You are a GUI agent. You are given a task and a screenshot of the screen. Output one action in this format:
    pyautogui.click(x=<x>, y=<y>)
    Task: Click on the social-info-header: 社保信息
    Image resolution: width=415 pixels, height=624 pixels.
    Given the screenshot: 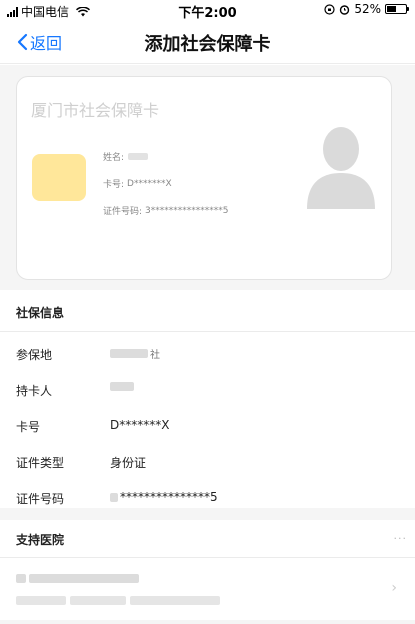 What is the action you would take?
    pyautogui.click(x=207, y=310)
    